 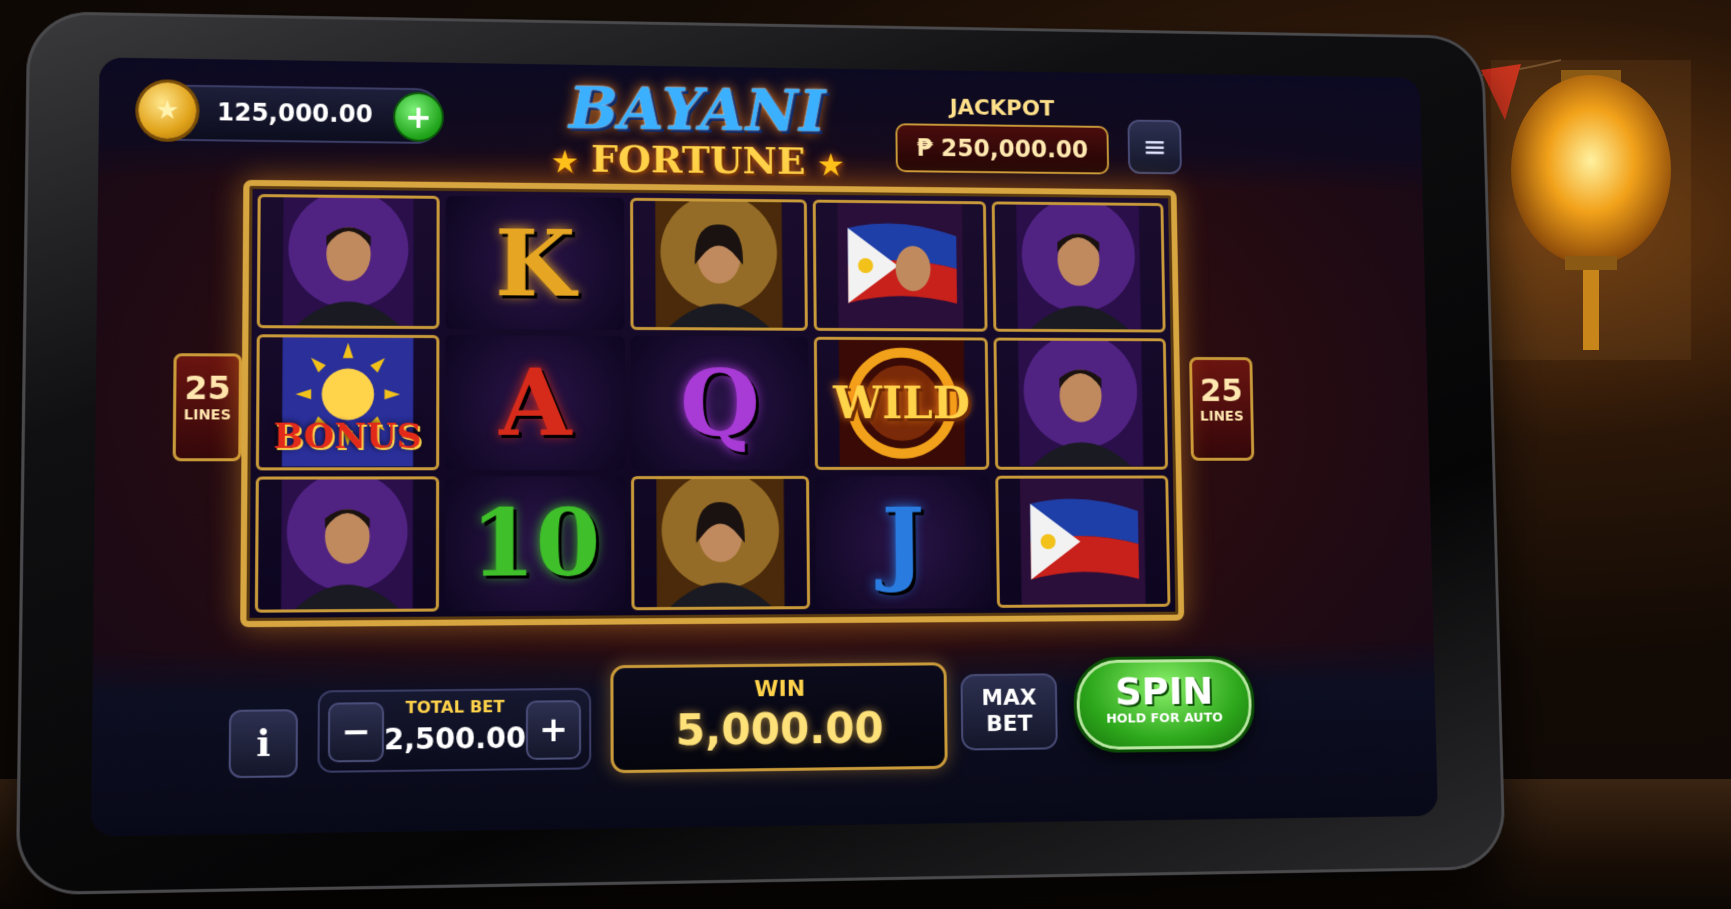 I want to click on game-logo: BAYANI ★ FORTUNE ★, so click(x=698, y=134).